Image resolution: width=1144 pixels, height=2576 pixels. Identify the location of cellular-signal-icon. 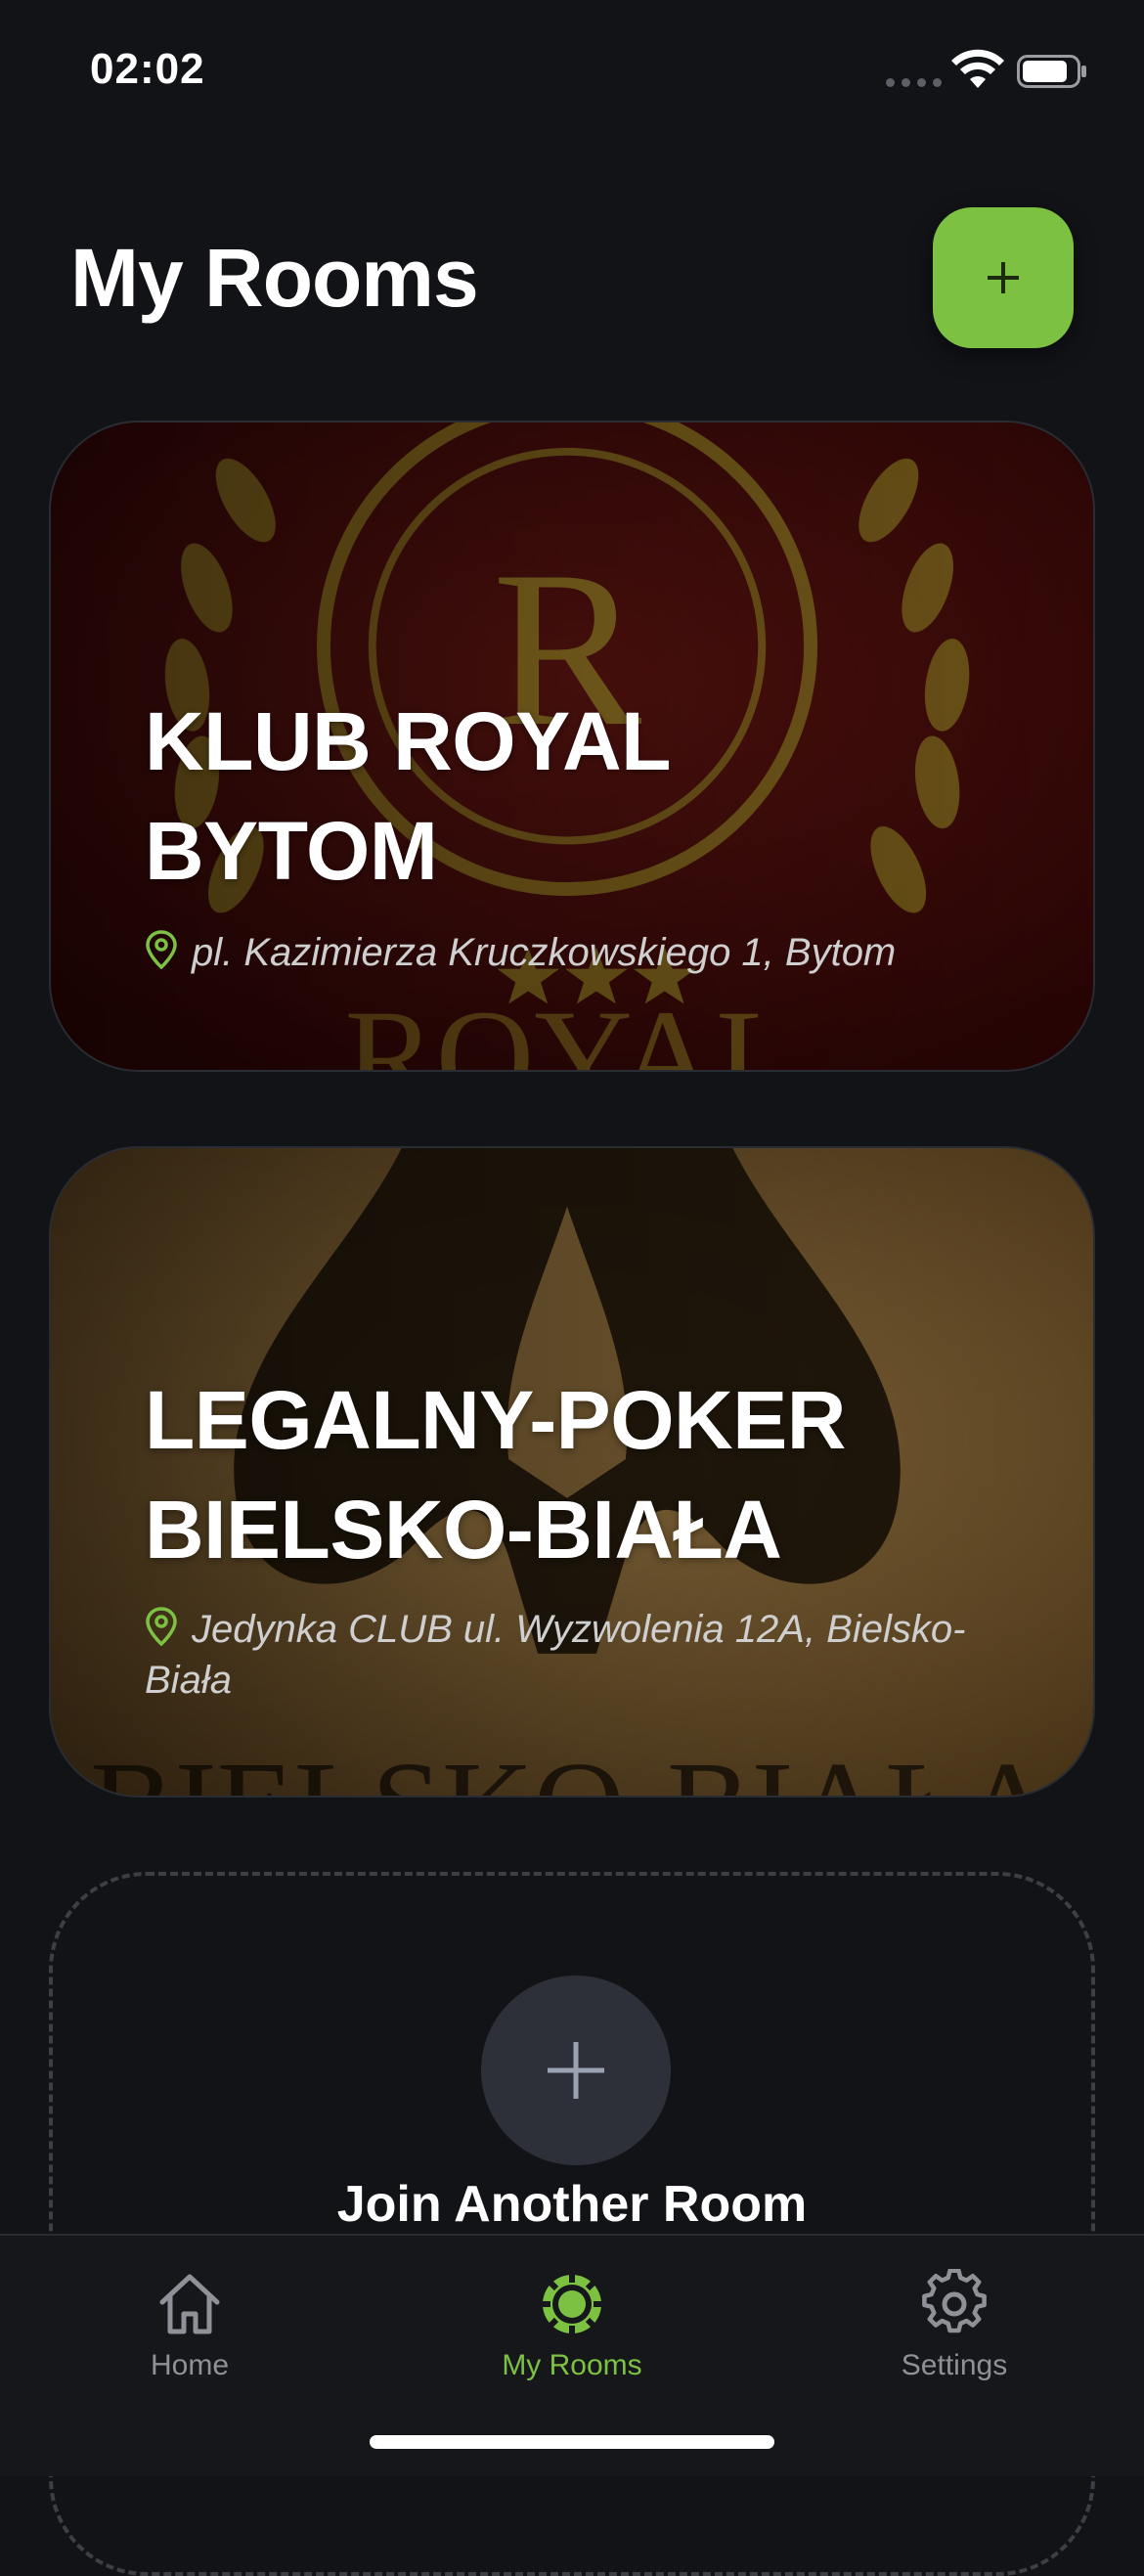
(914, 82).